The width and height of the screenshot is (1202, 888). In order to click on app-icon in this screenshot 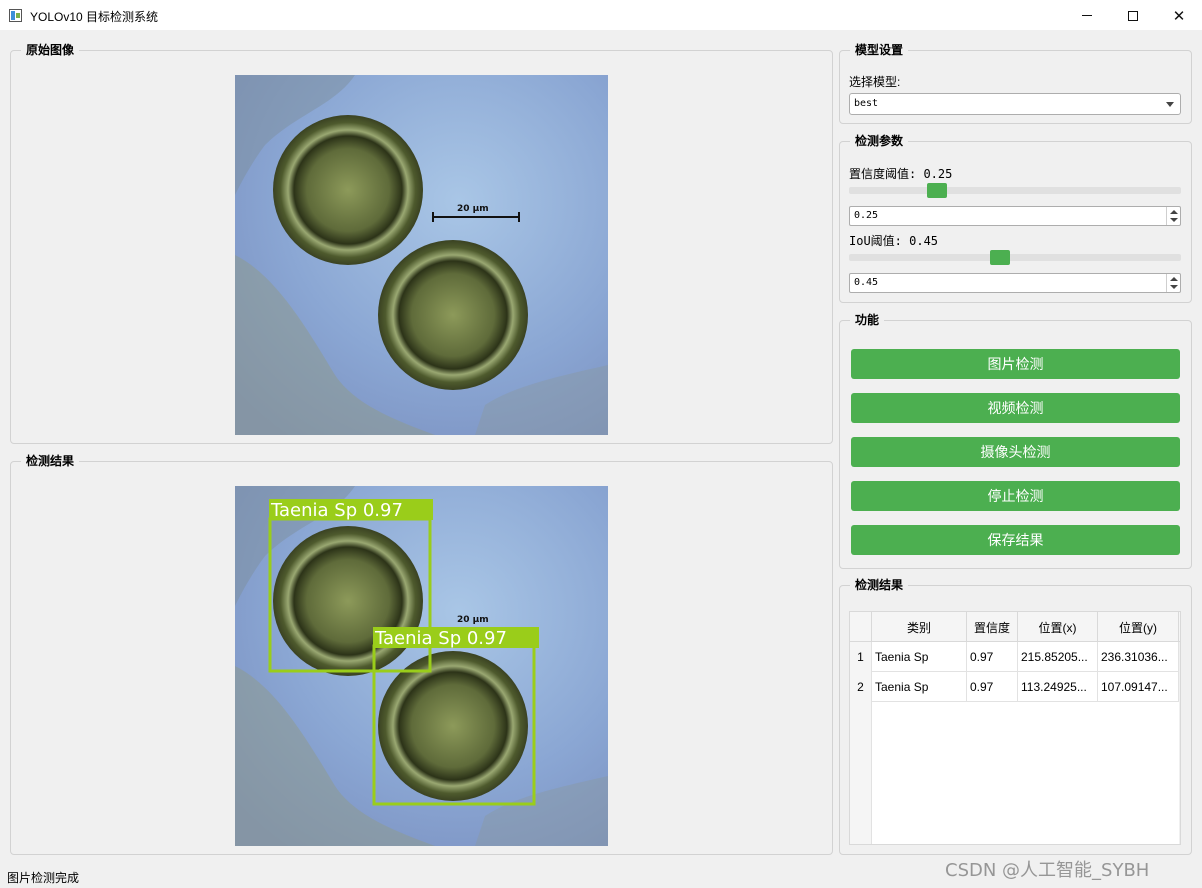, I will do `click(15, 15)`.